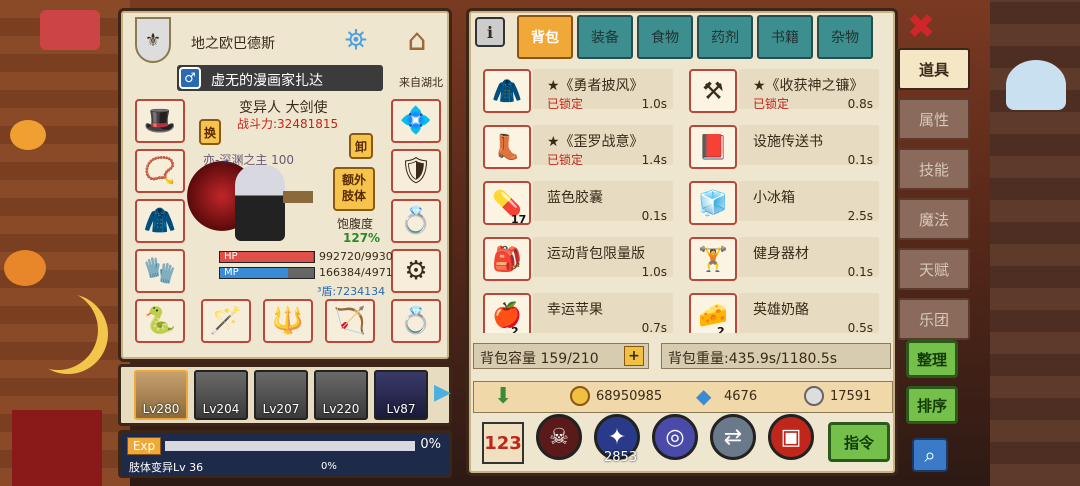 The width and height of the screenshot is (1080, 486). What do you see at coordinates (356, 40) in the screenshot?
I see `portal-icon: ⛯` at bounding box center [356, 40].